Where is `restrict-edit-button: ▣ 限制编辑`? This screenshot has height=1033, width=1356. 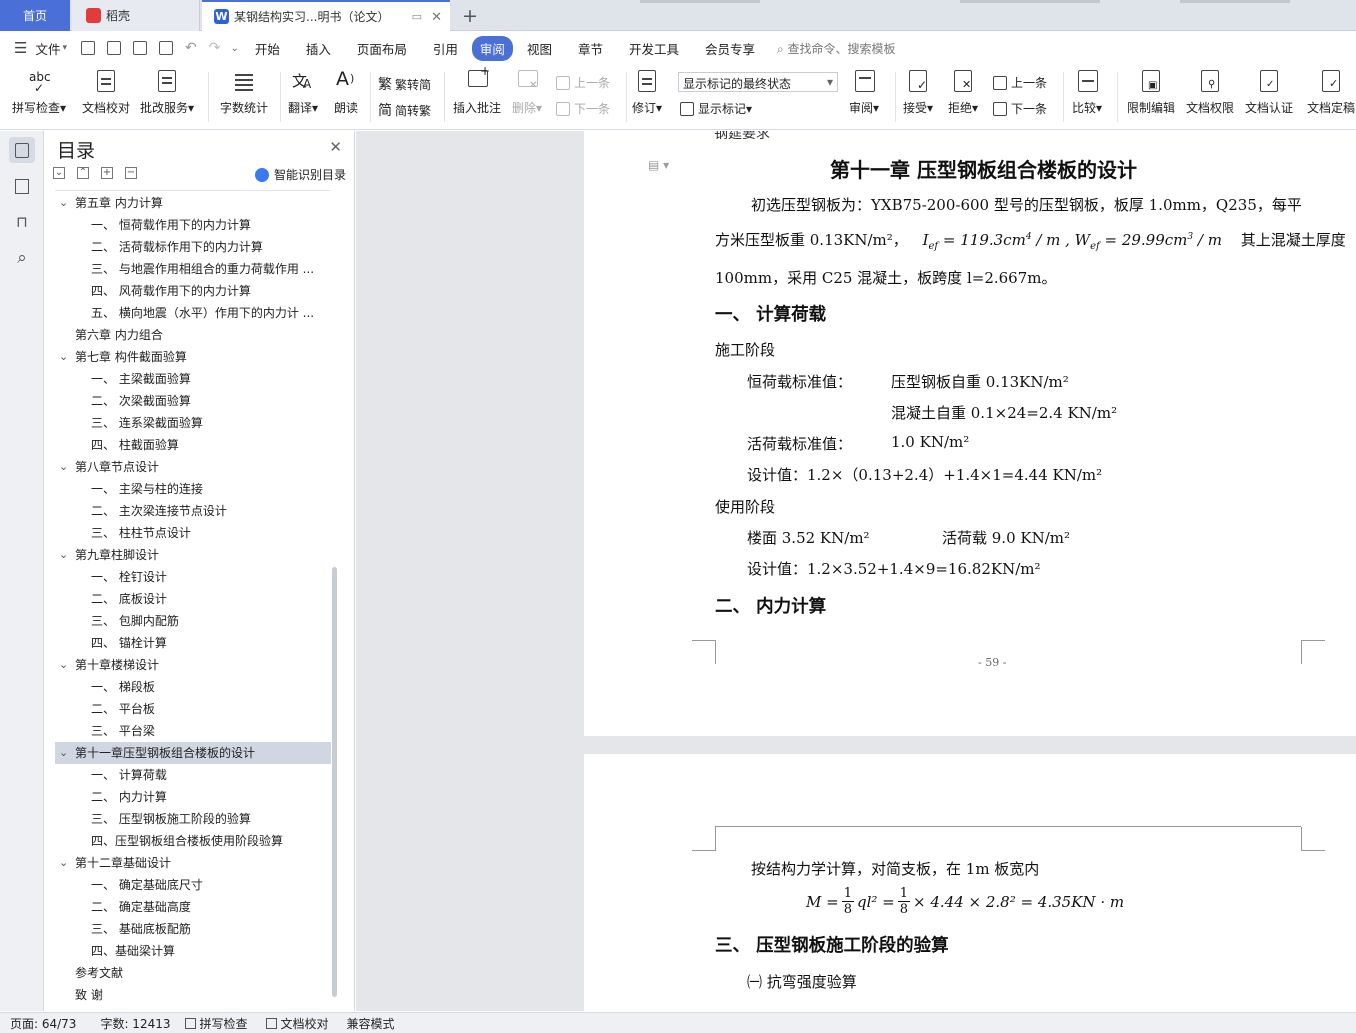
restrict-edit-button: ▣ 限制编辑 is located at coordinates (1151, 92).